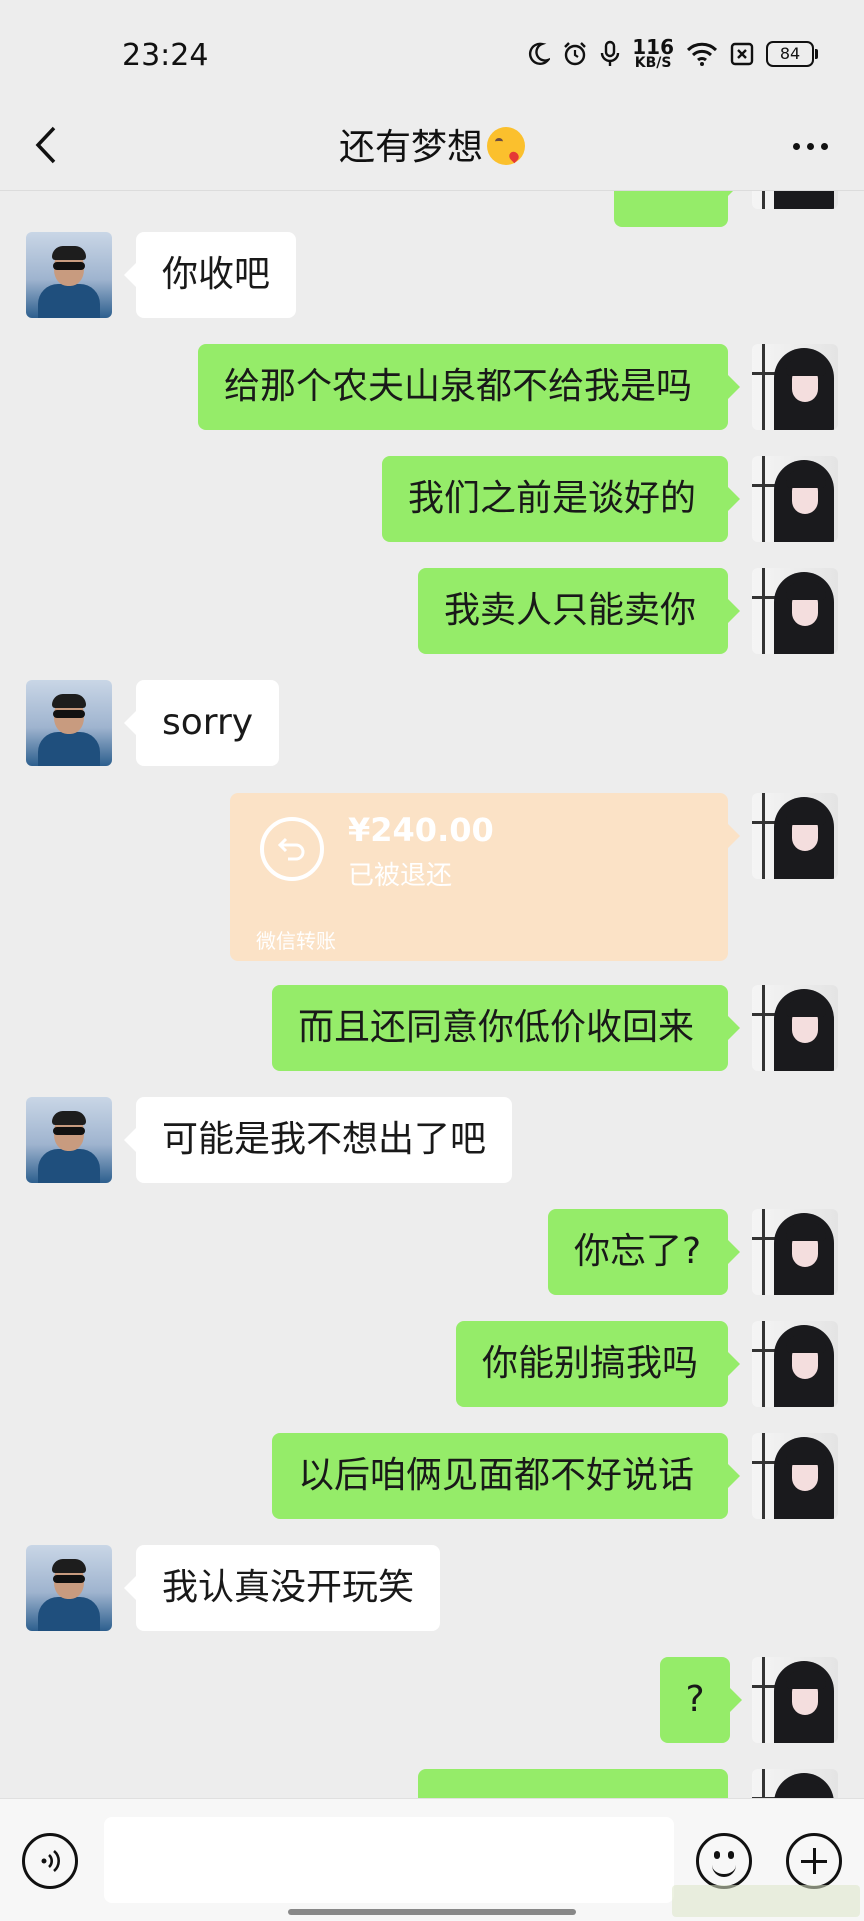  I want to click on message-bubble-mine: 而且还同意你低价收回来, so click(506, 1028).